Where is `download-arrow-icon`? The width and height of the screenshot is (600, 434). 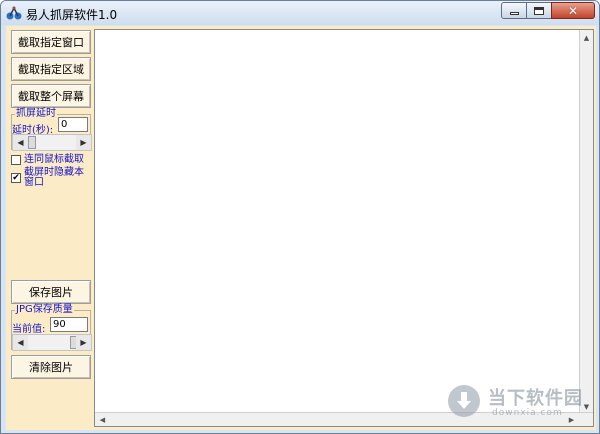 download-arrow-icon is located at coordinates (464, 400).